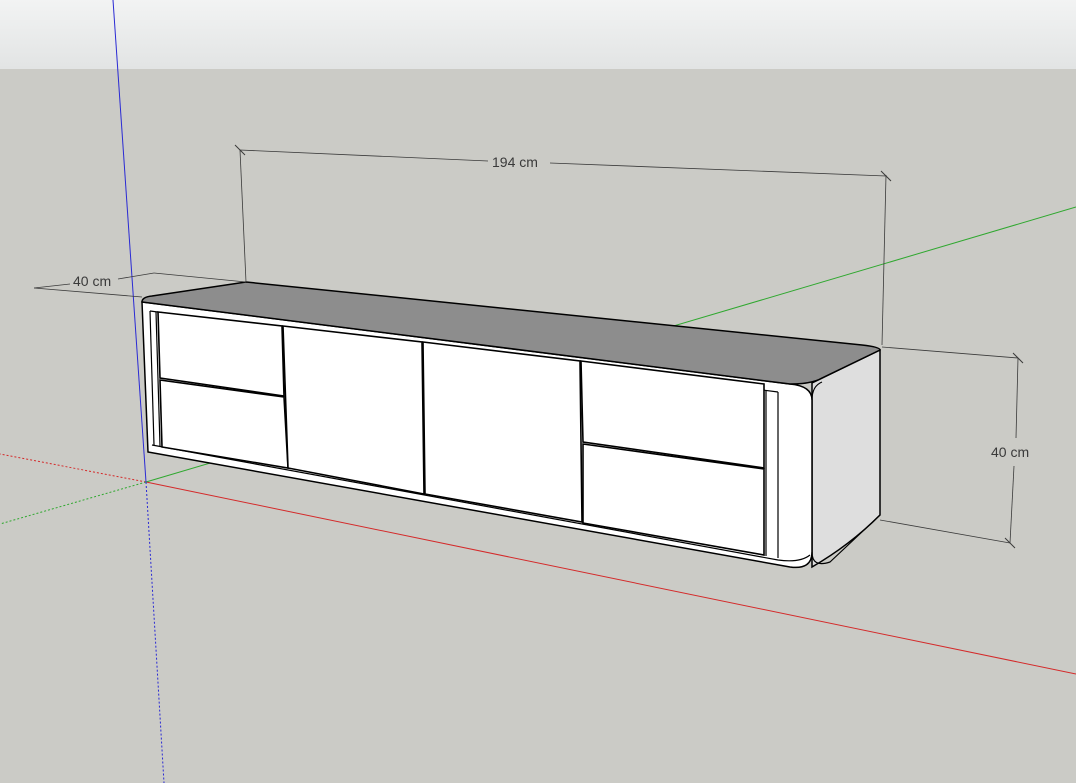 This screenshot has width=1076, height=783. I want to click on door-right, so click(502, 432).